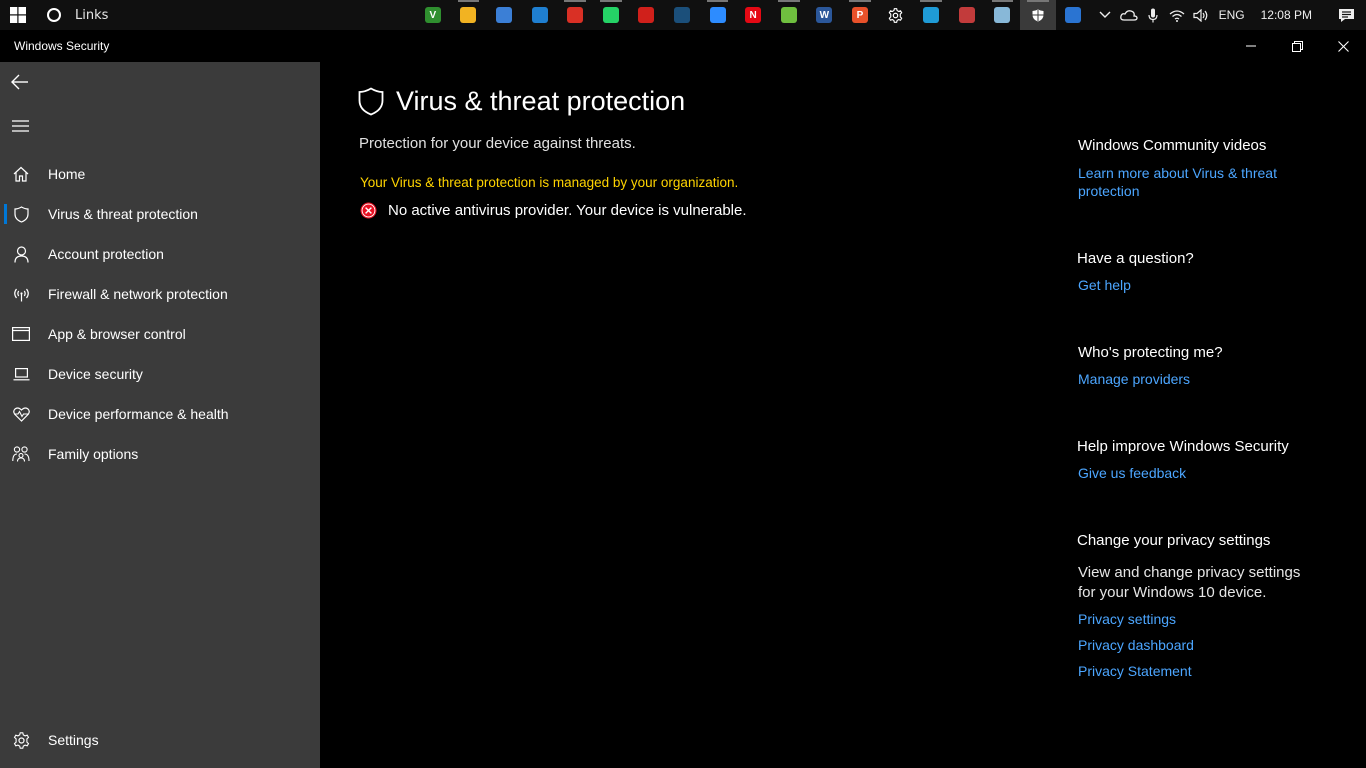 The height and width of the screenshot is (768, 1366). Describe the element at coordinates (825, 15) in the screenshot. I see `taskbar-app-button: W` at that location.